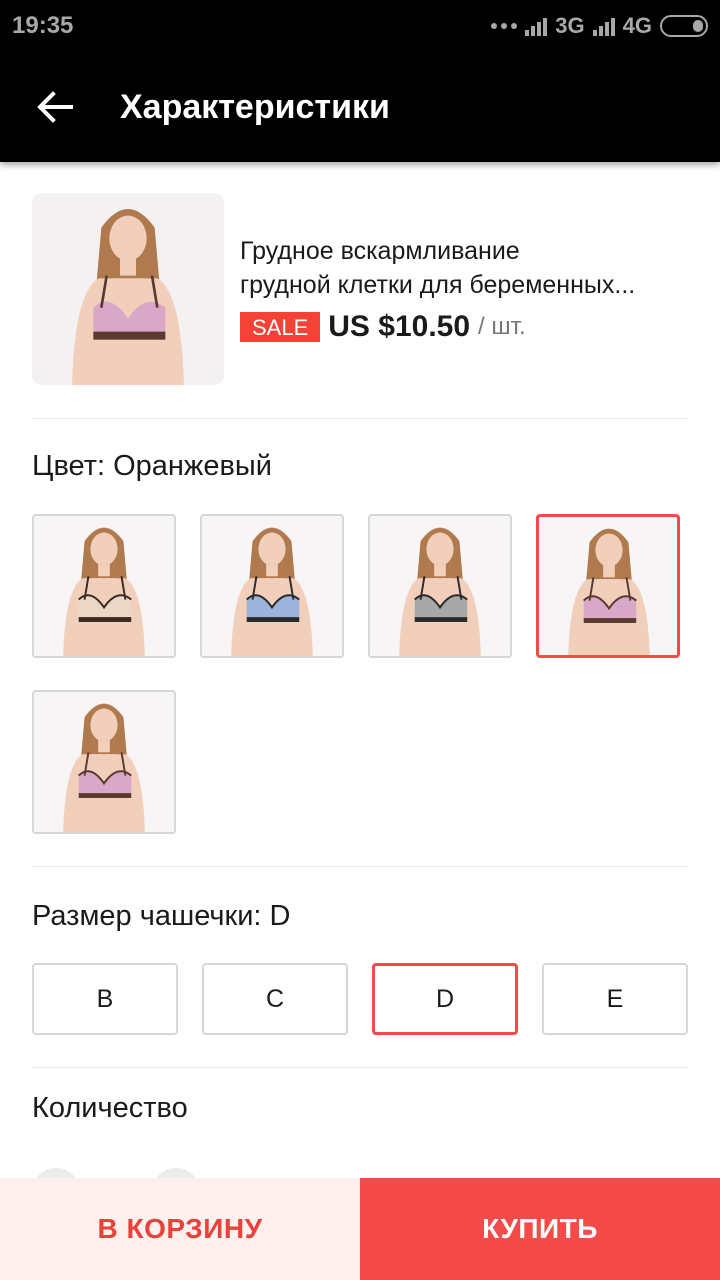  I want to click on product-photo, so click(128, 289).